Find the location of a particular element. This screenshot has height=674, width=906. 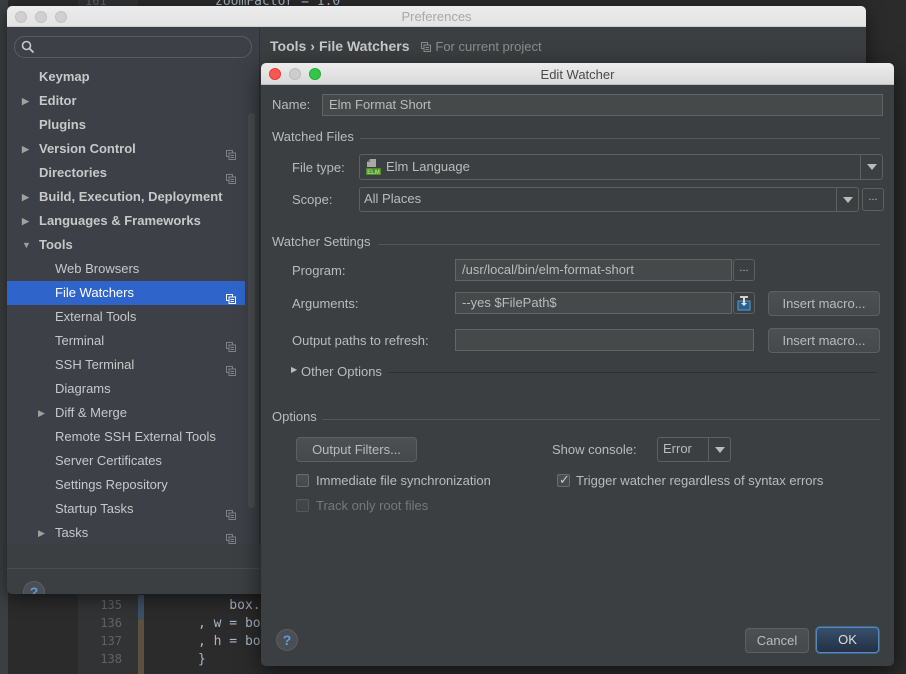

project-scope-note: For current project is located at coordinates (481, 46).